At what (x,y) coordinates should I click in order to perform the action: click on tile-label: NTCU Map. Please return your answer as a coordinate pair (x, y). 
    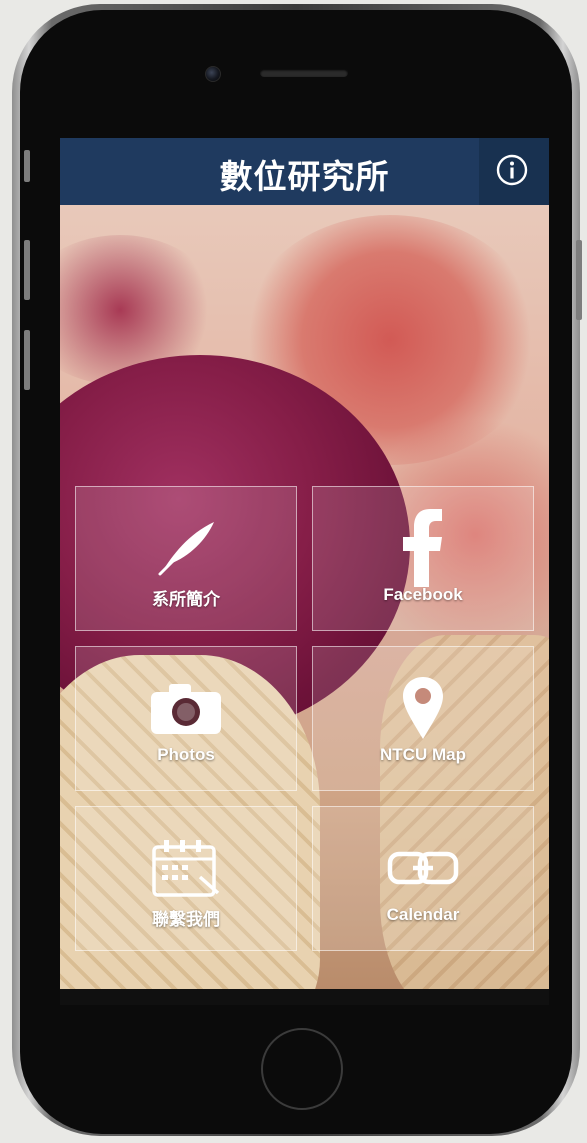
    Looking at the image, I should click on (423, 754).